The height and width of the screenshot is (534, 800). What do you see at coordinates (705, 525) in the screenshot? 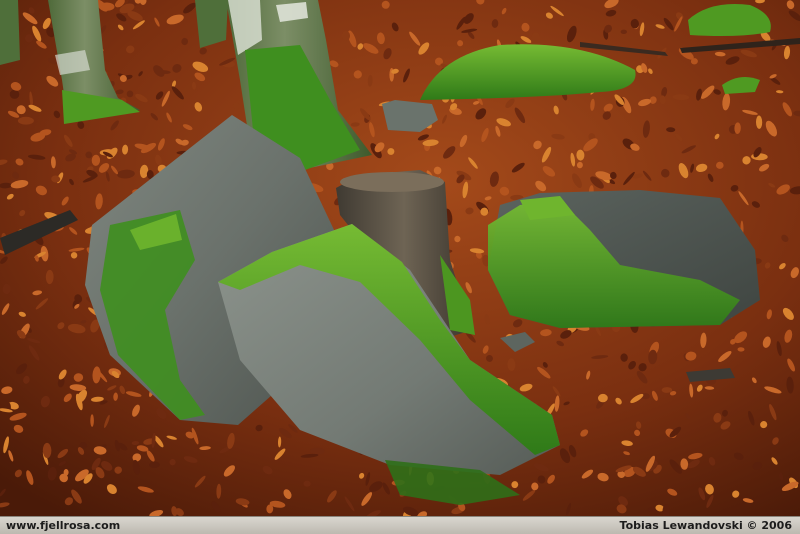
I see `photographer-credit: Tobias Lewandovski © 2006` at bounding box center [705, 525].